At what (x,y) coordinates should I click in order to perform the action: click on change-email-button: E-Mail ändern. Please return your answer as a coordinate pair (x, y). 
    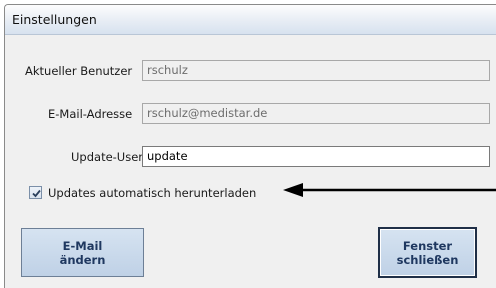
    Looking at the image, I should click on (82, 252).